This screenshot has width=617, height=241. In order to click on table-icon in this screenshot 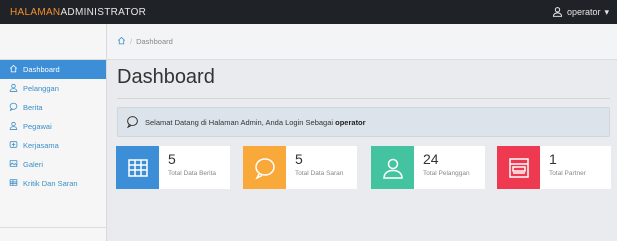, I will do `click(13, 183)`.